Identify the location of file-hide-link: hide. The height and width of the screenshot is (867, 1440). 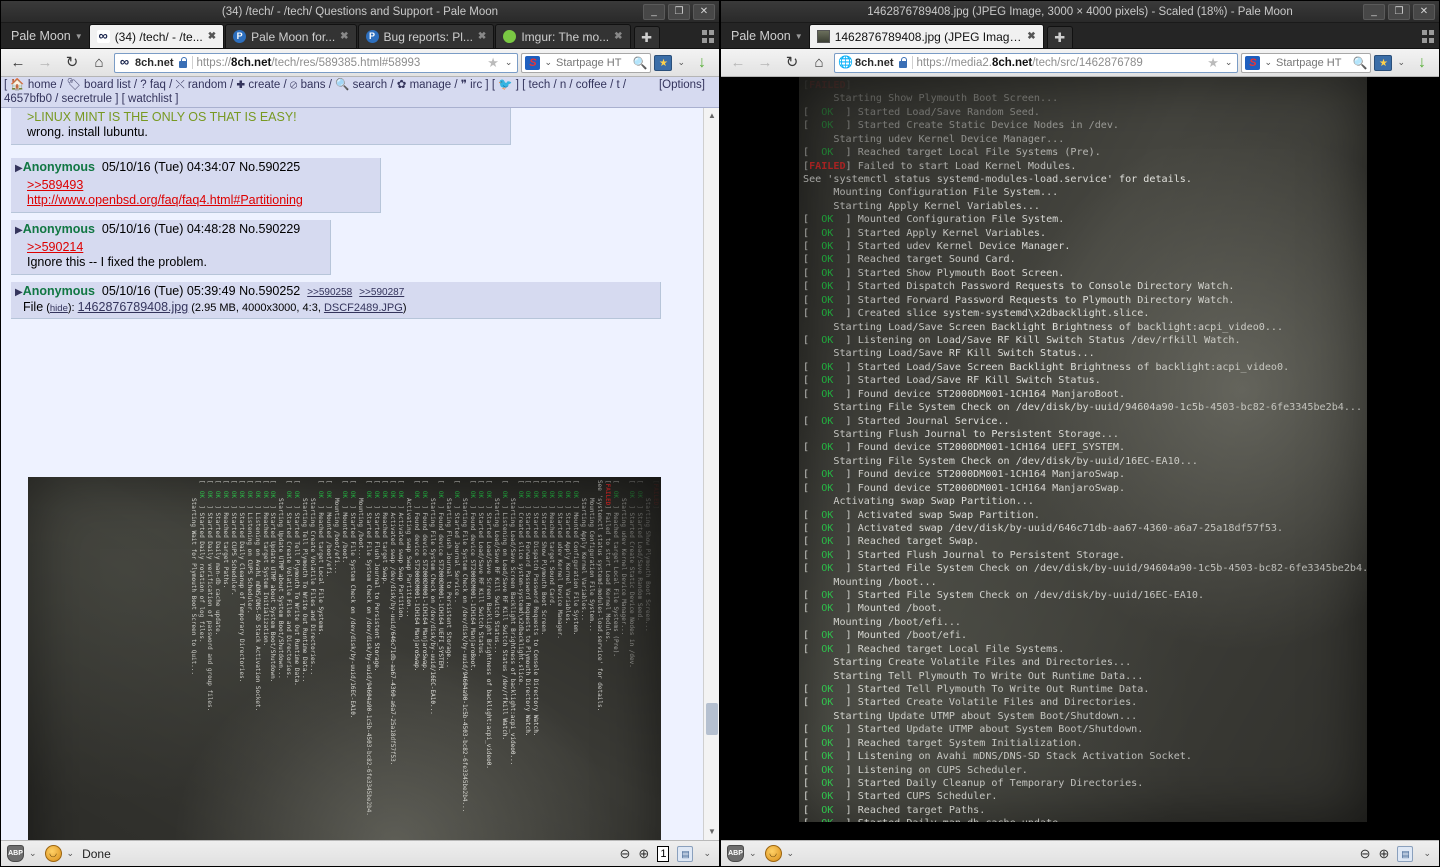
(59, 308).